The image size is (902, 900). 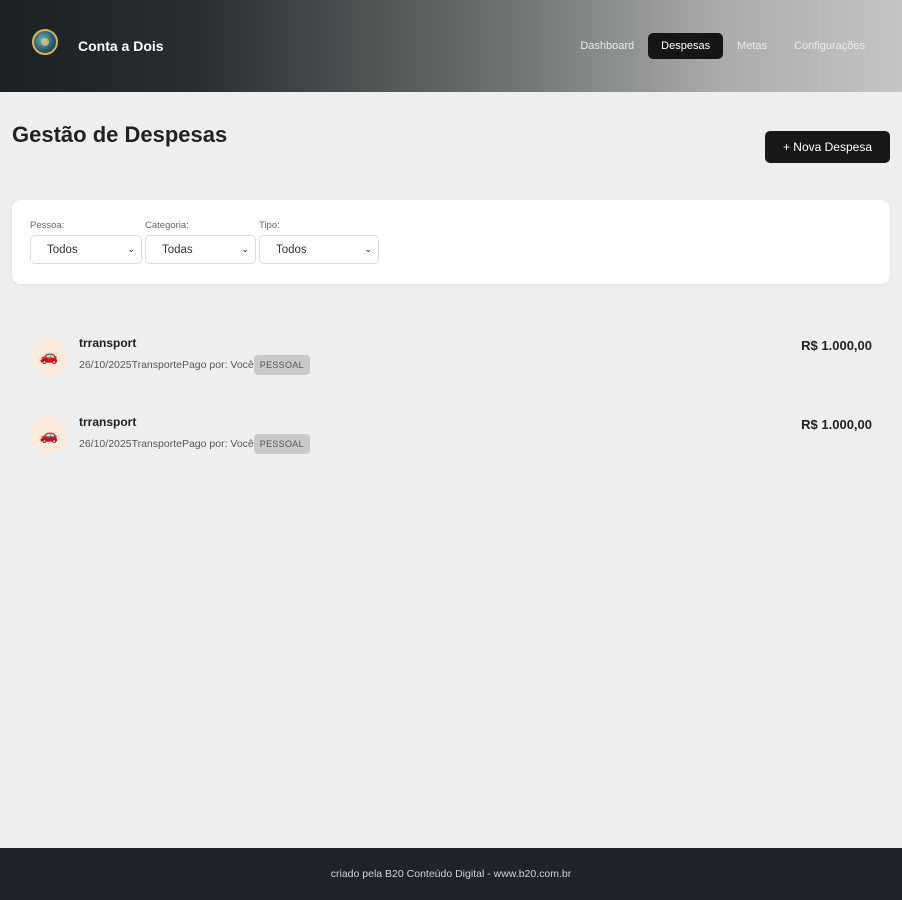 I want to click on brand-name: Conta a Dois, so click(x=121, y=46).